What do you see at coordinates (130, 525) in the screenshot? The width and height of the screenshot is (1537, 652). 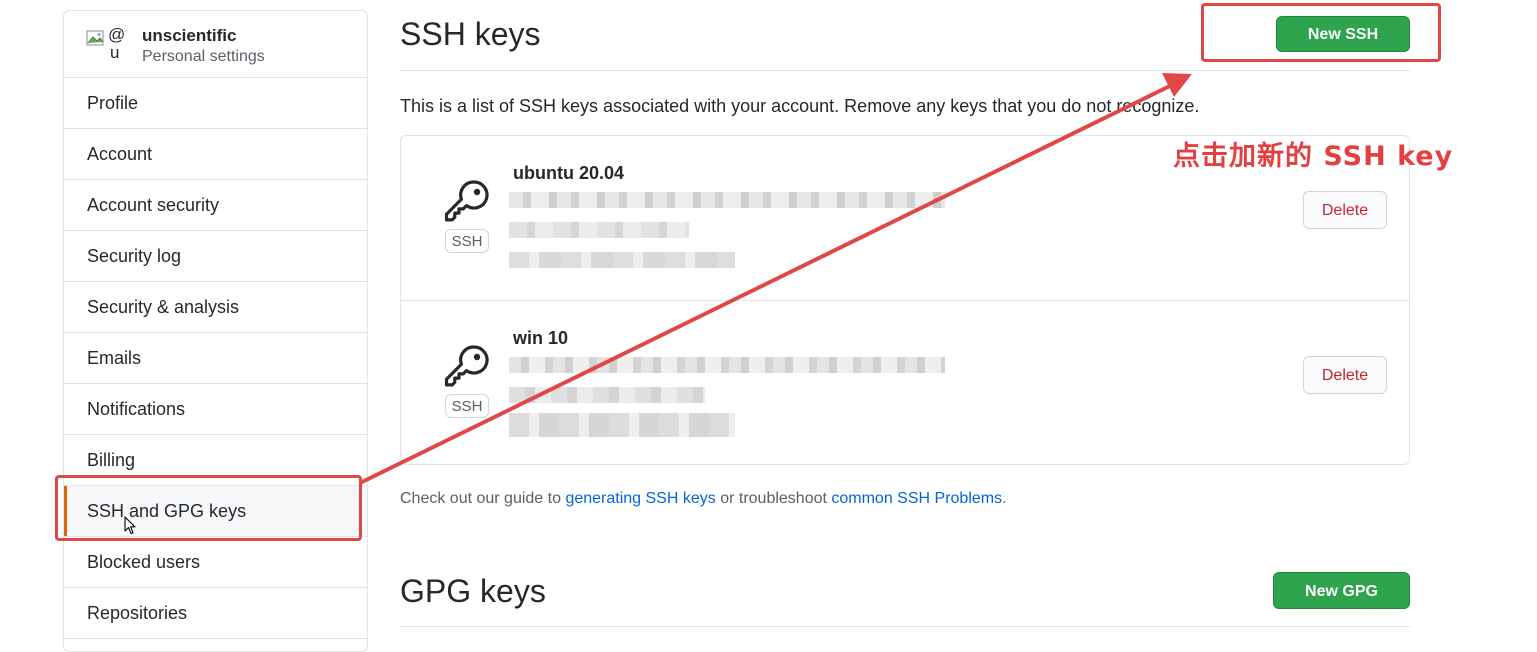 I see `mouse-cursor-icon` at bounding box center [130, 525].